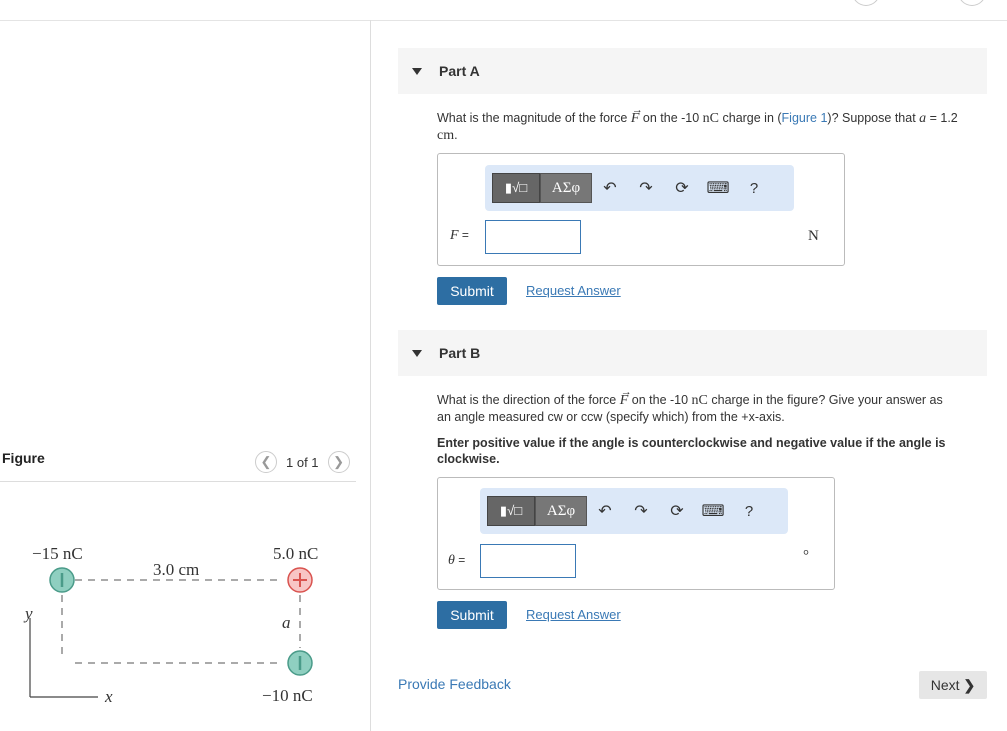 Image resolution: width=1007 pixels, height=731 pixels. Describe the element at coordinates (57, 553) in the screenshot. I see `label-q1: −15 nC` at that location.